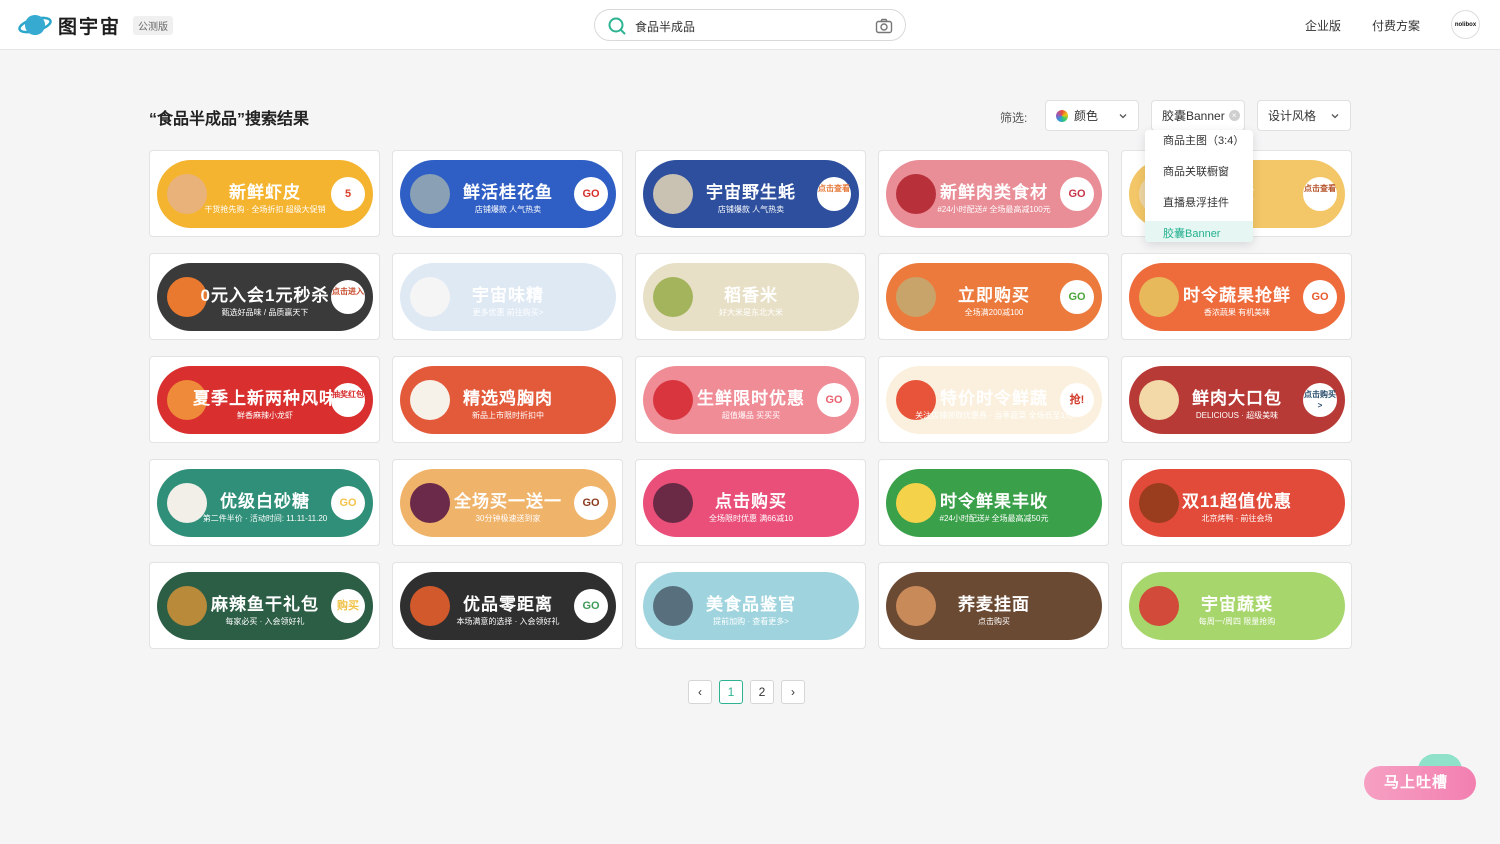 Image resolution: width=1500 pixels, height=844 pixels. What do you see at coordinates (1199, 231) in the screenshot?
I see `dropdown-item-capsule-banner: 胶囊Banner` at bounding box center [1199, 231].